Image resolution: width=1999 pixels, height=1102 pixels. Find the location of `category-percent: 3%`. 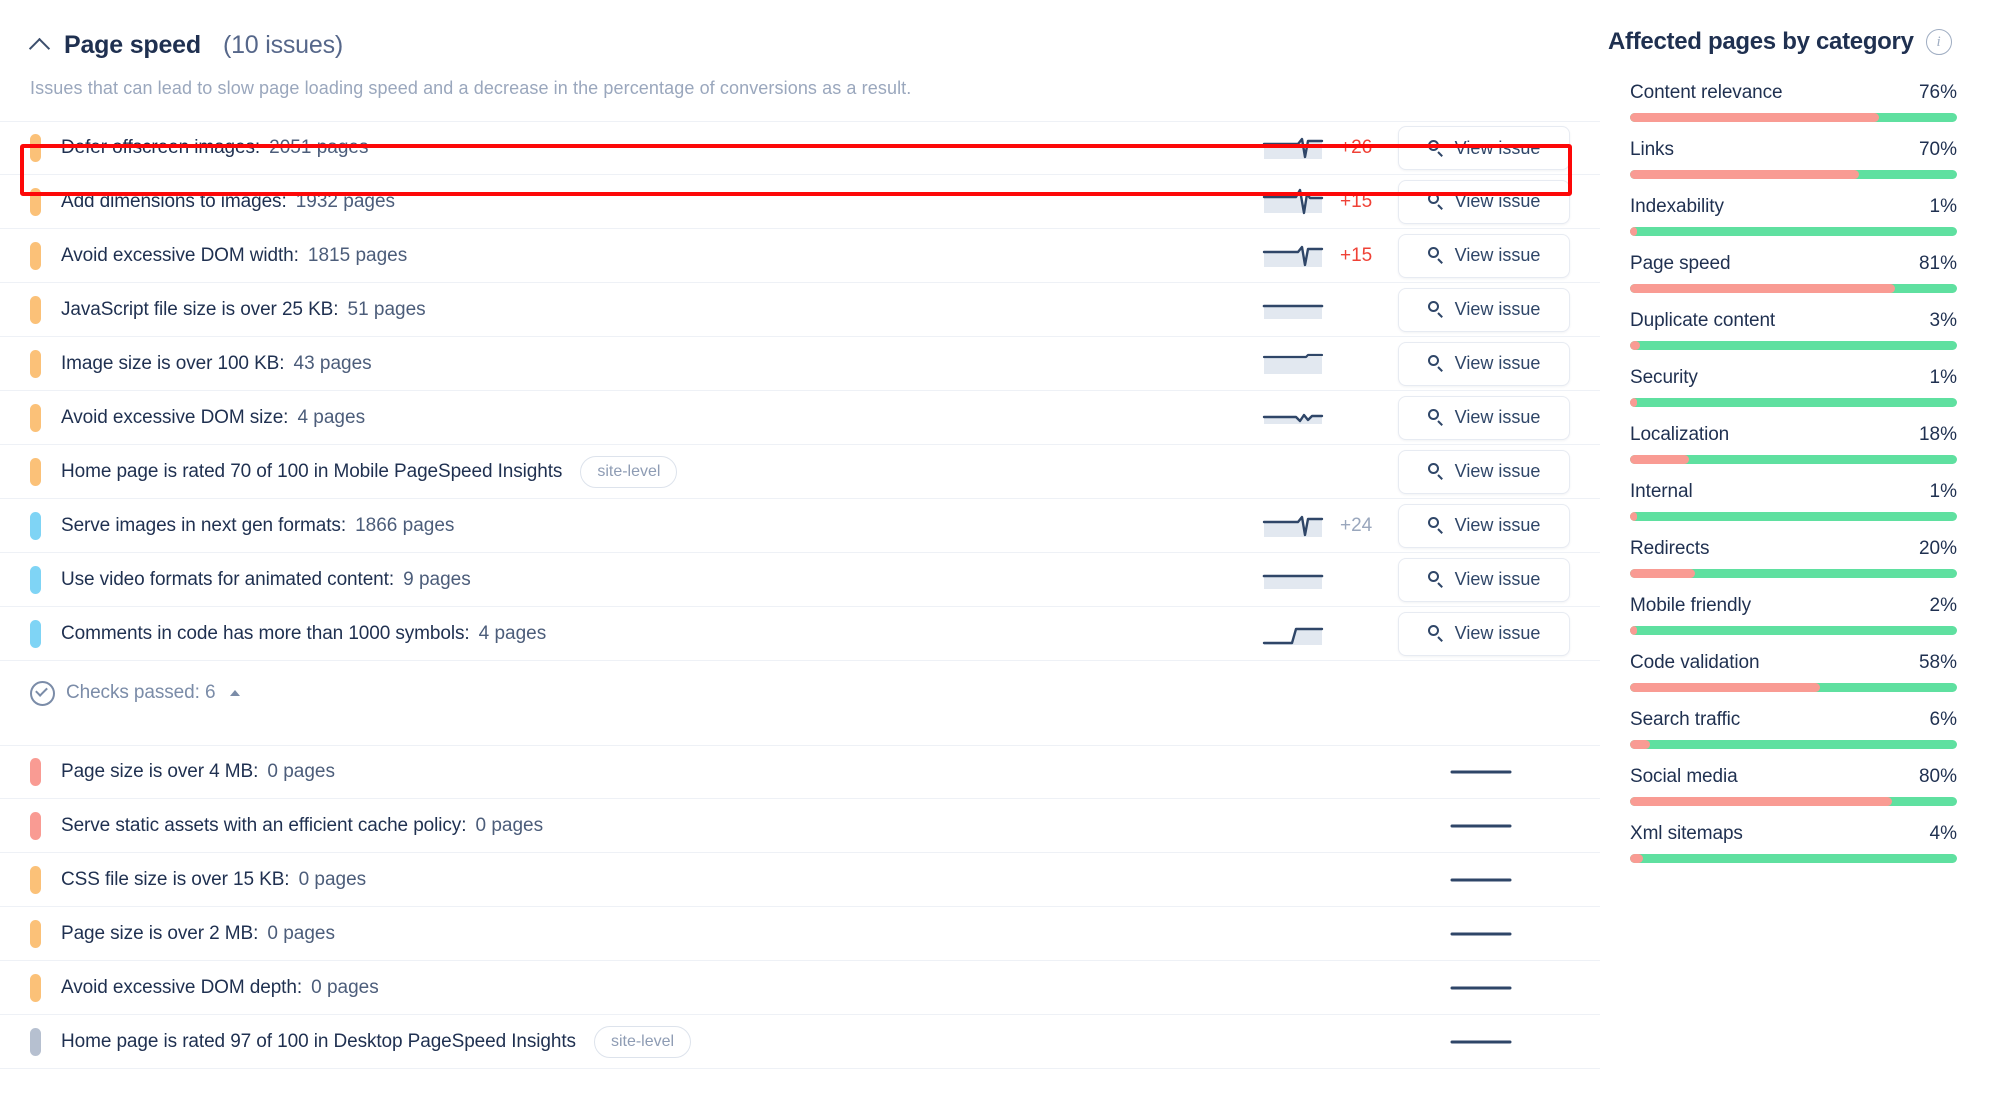

category-percent: 3% is located at coordinates (1943, 320).